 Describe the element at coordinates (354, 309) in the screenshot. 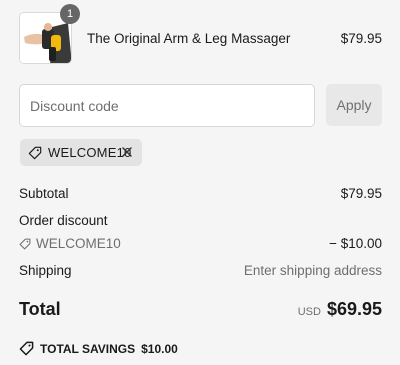

I see `total-amount: $69.95` at that location.